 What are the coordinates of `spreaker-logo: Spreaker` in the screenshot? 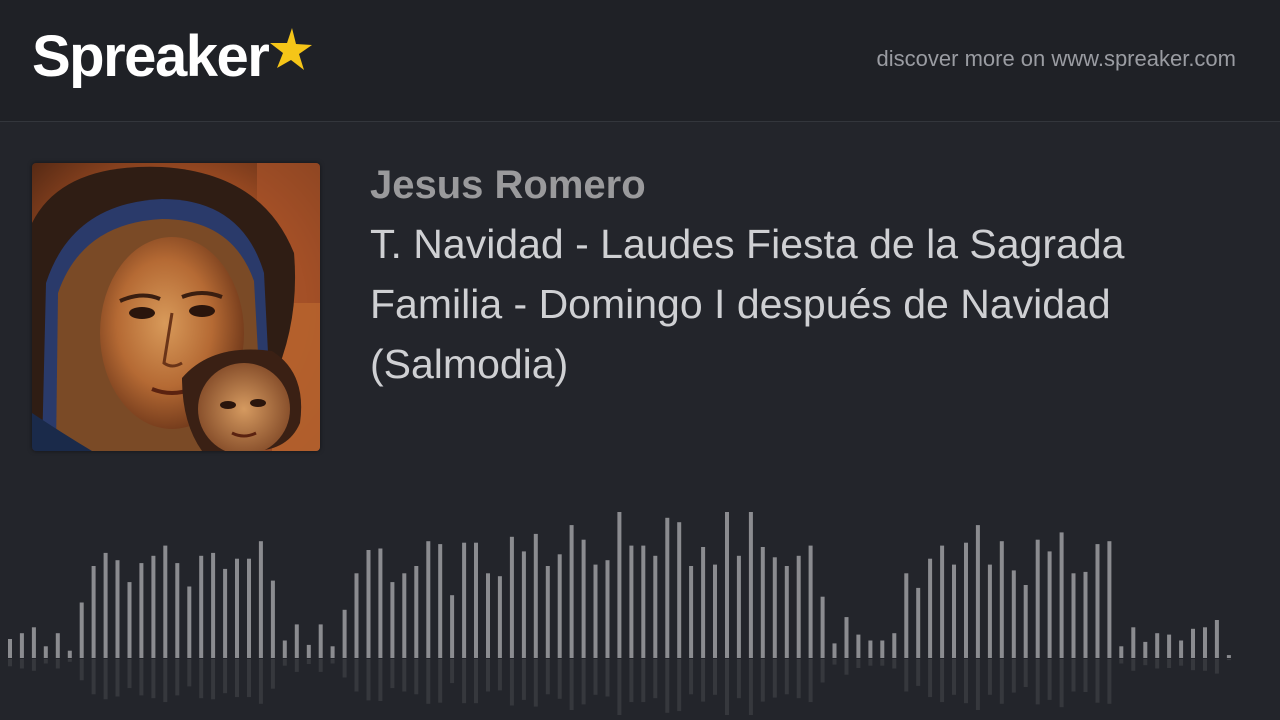 It's located at (173, 62).